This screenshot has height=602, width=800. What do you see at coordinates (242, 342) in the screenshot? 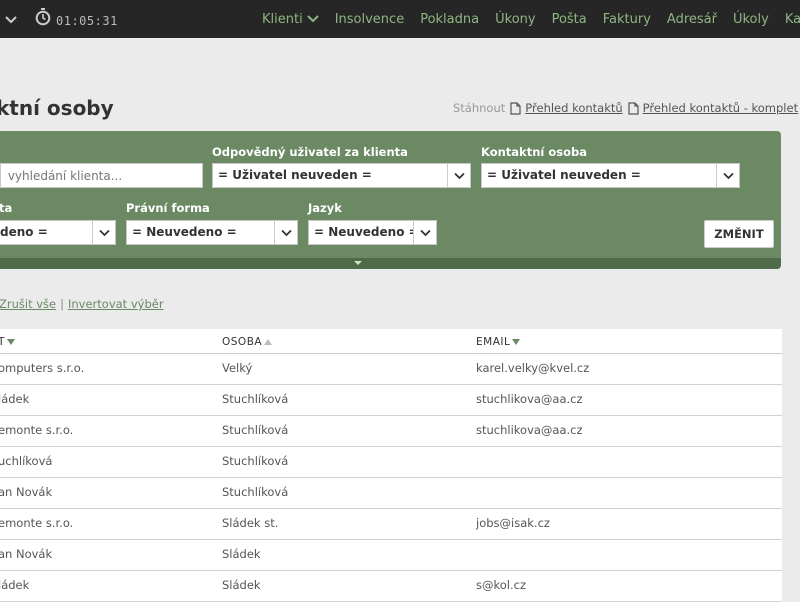
I see `column-header-label: OSOBA` at bounding box center [242, 342].